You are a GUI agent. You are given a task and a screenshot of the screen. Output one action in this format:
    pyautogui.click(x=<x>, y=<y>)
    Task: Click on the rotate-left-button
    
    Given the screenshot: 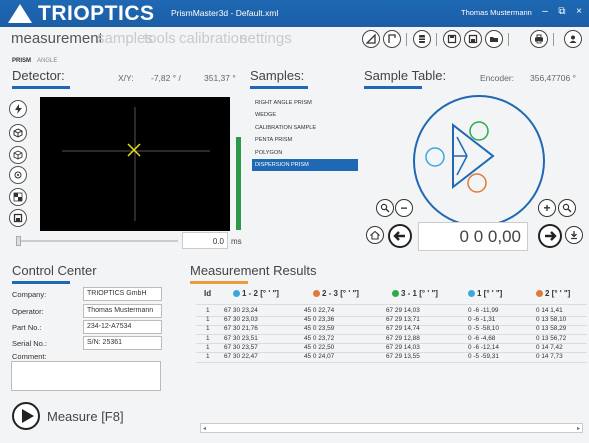 What is the action you would take?
    pyautogui.click(x=400, y=236)
    